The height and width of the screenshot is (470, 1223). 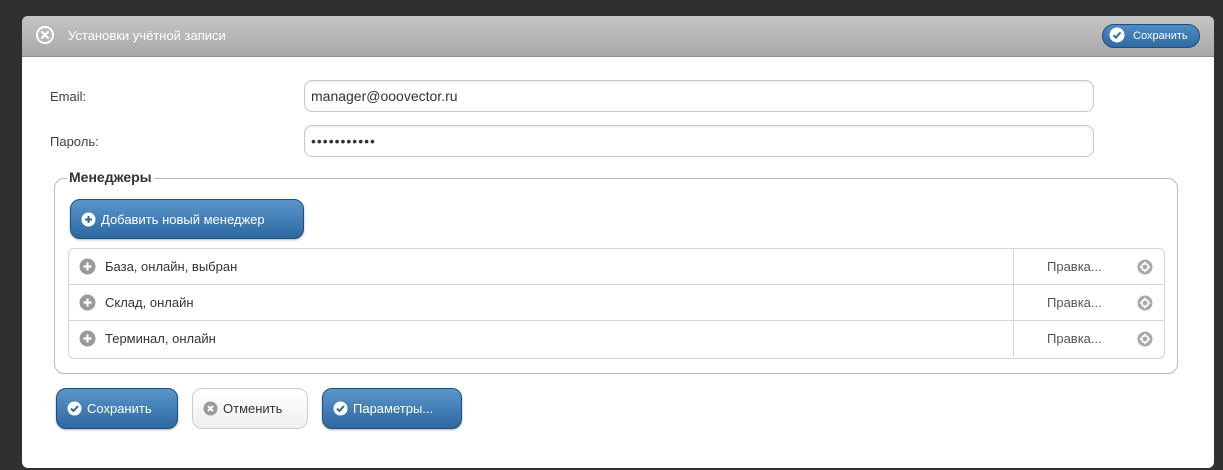 I want to click on add-manager-label: Добавить новый менеджер, so click(x=183, y=219).